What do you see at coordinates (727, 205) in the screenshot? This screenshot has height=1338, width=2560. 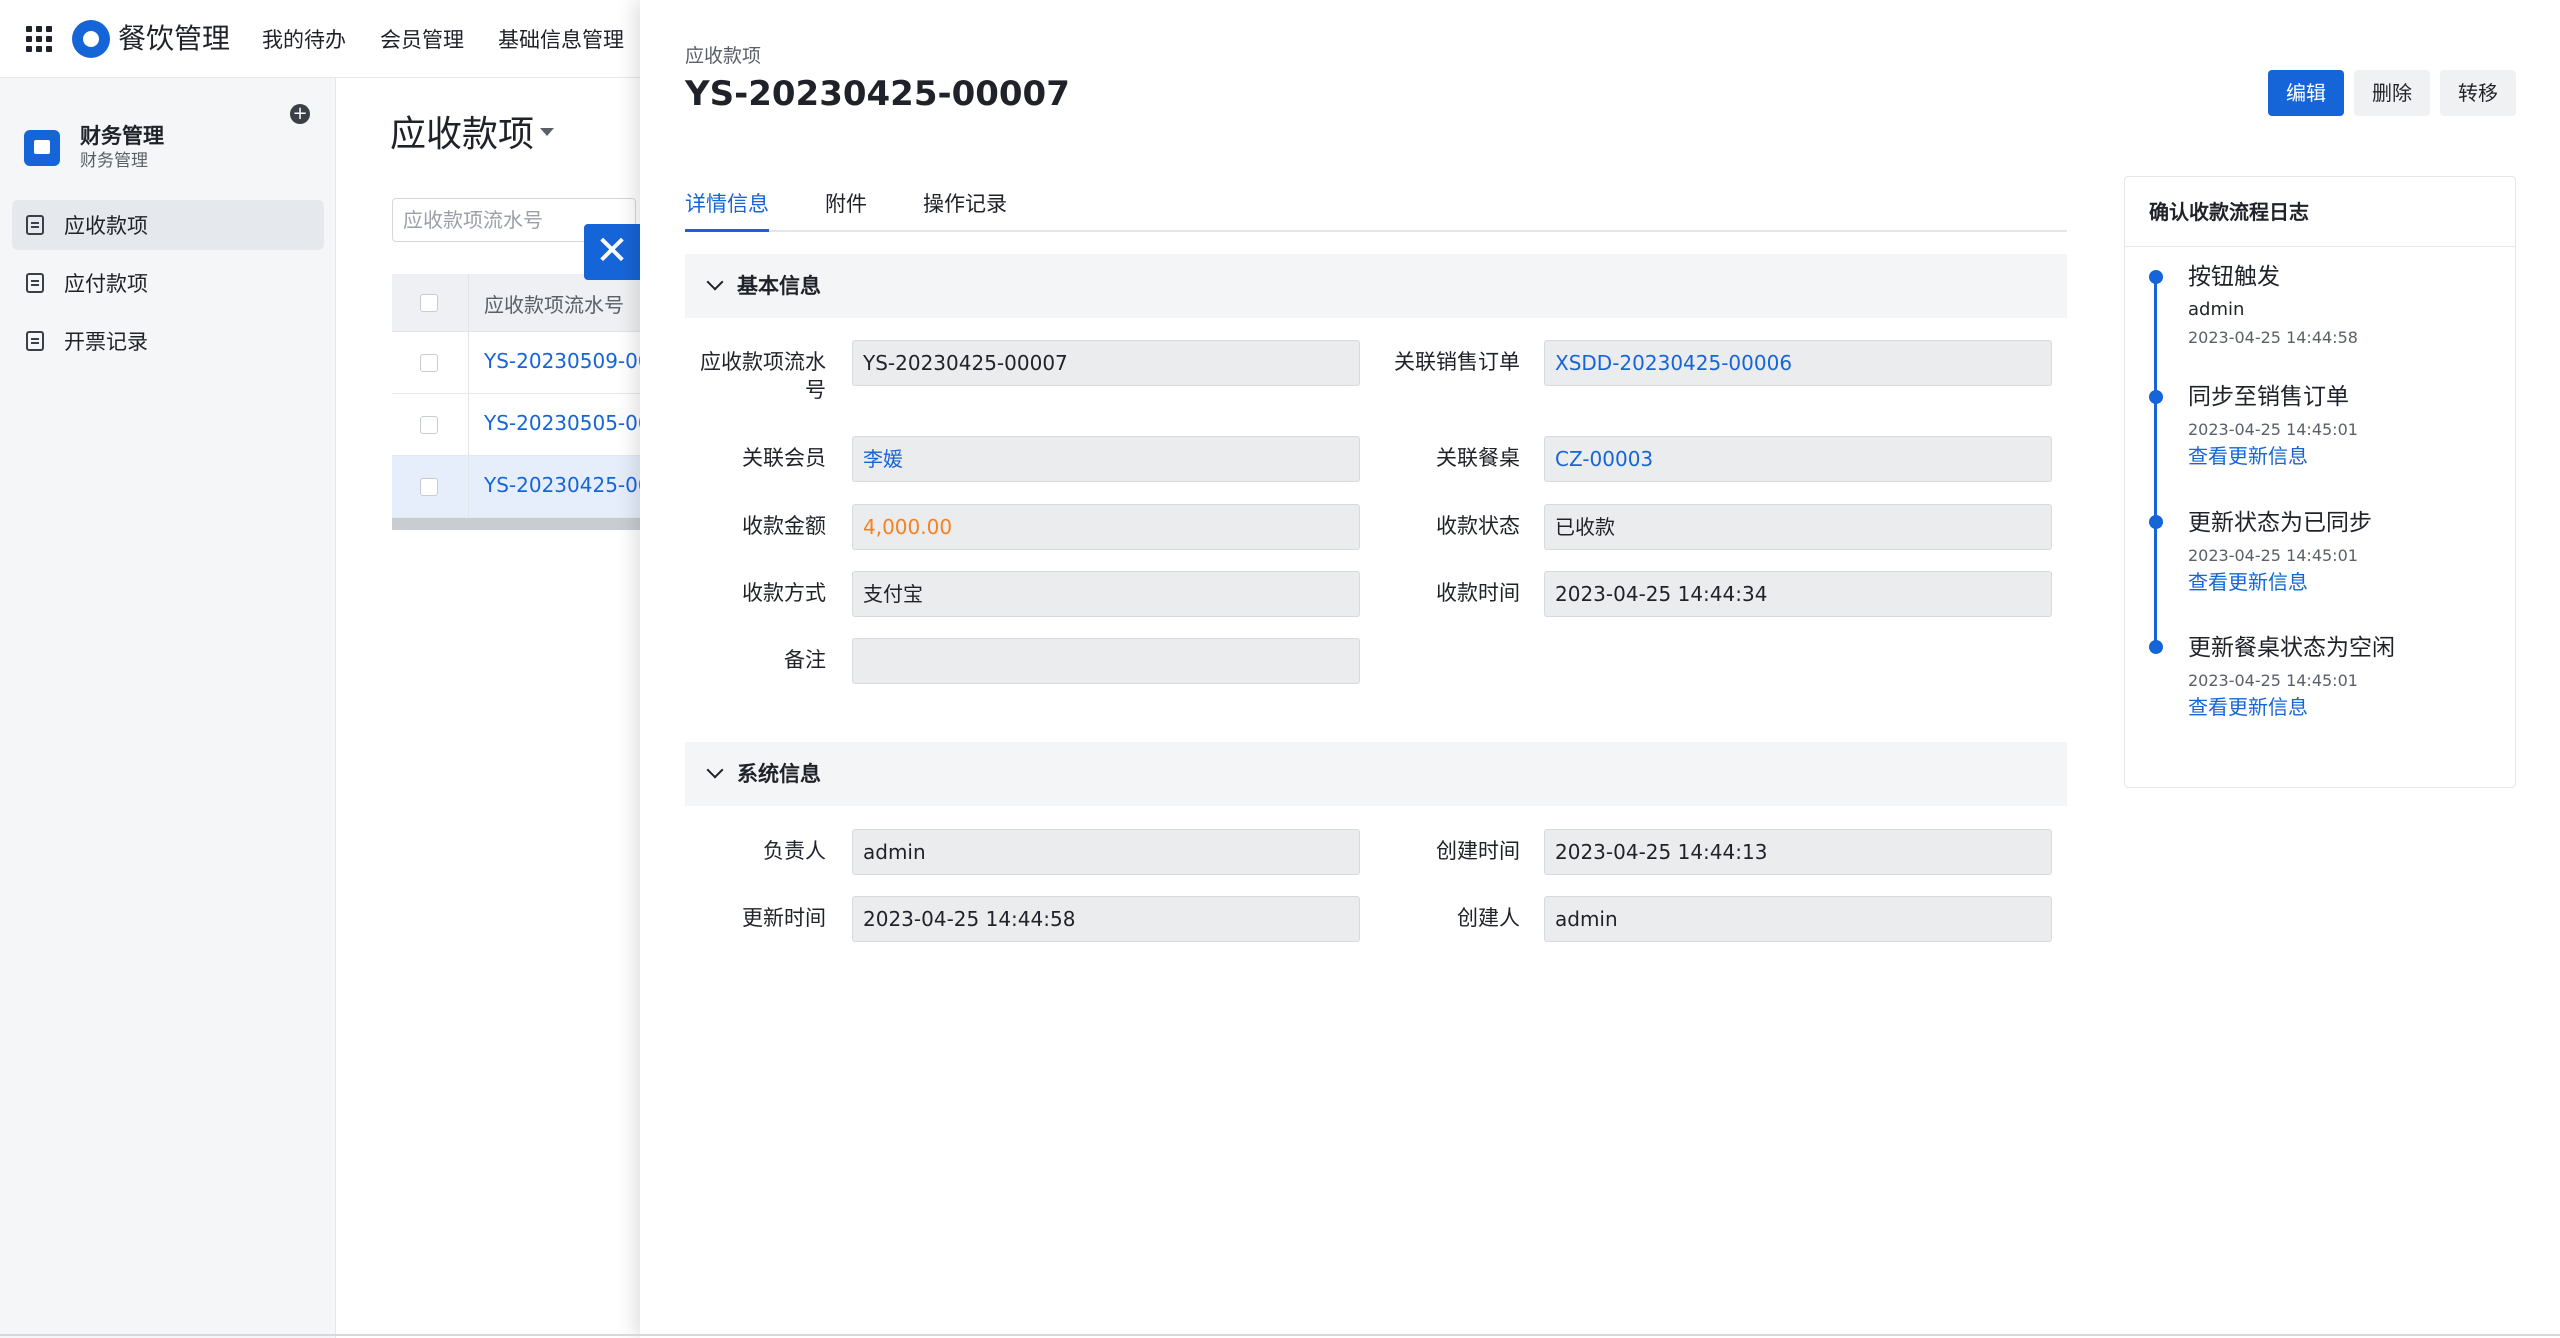 I see `tab-details: 详情信息` at bounding box center [727, 205].